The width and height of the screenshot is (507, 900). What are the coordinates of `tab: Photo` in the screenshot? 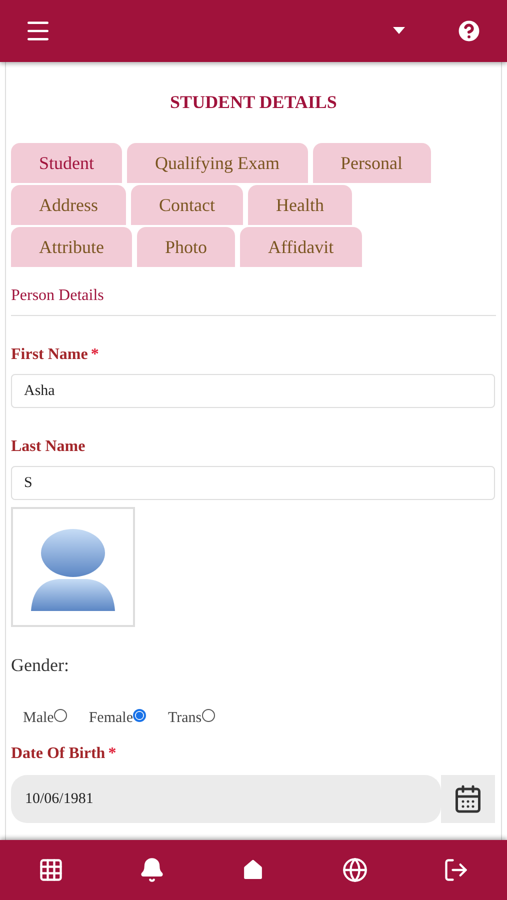 It's located at (186, 247).